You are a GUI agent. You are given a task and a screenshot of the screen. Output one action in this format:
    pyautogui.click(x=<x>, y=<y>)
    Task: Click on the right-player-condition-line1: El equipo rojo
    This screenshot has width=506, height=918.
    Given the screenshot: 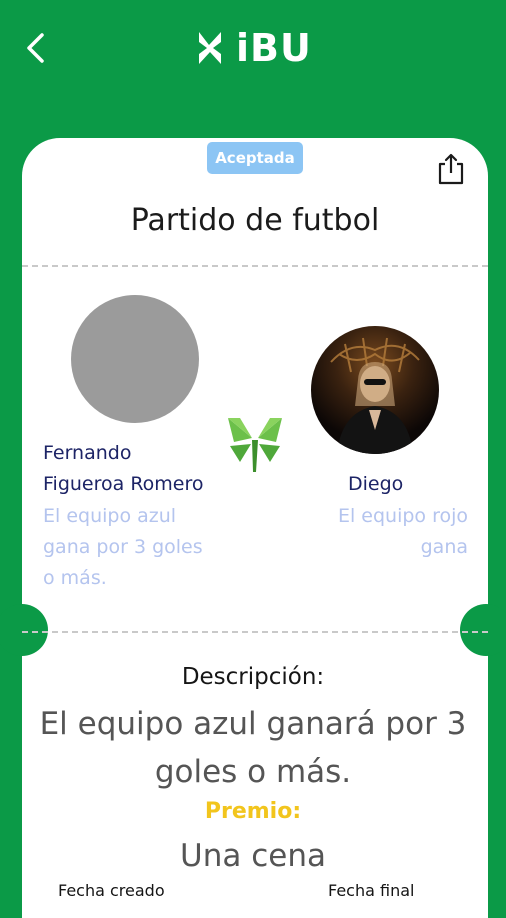 What is the action you would take?
    pyautogui.click(x=402, y=516)
    